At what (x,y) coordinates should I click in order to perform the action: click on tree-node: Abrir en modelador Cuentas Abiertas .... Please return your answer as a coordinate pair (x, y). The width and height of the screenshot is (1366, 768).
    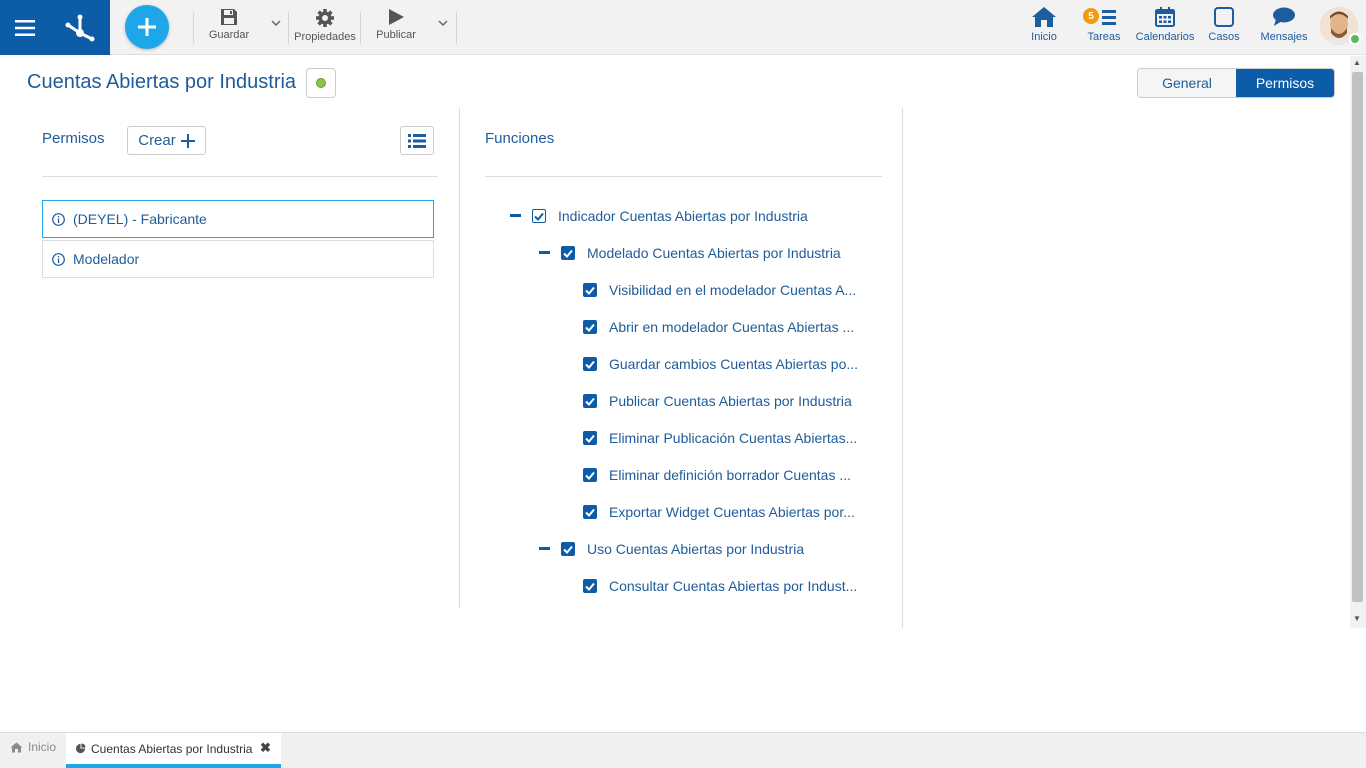
    Looking at the image, I should click on (723, 327).